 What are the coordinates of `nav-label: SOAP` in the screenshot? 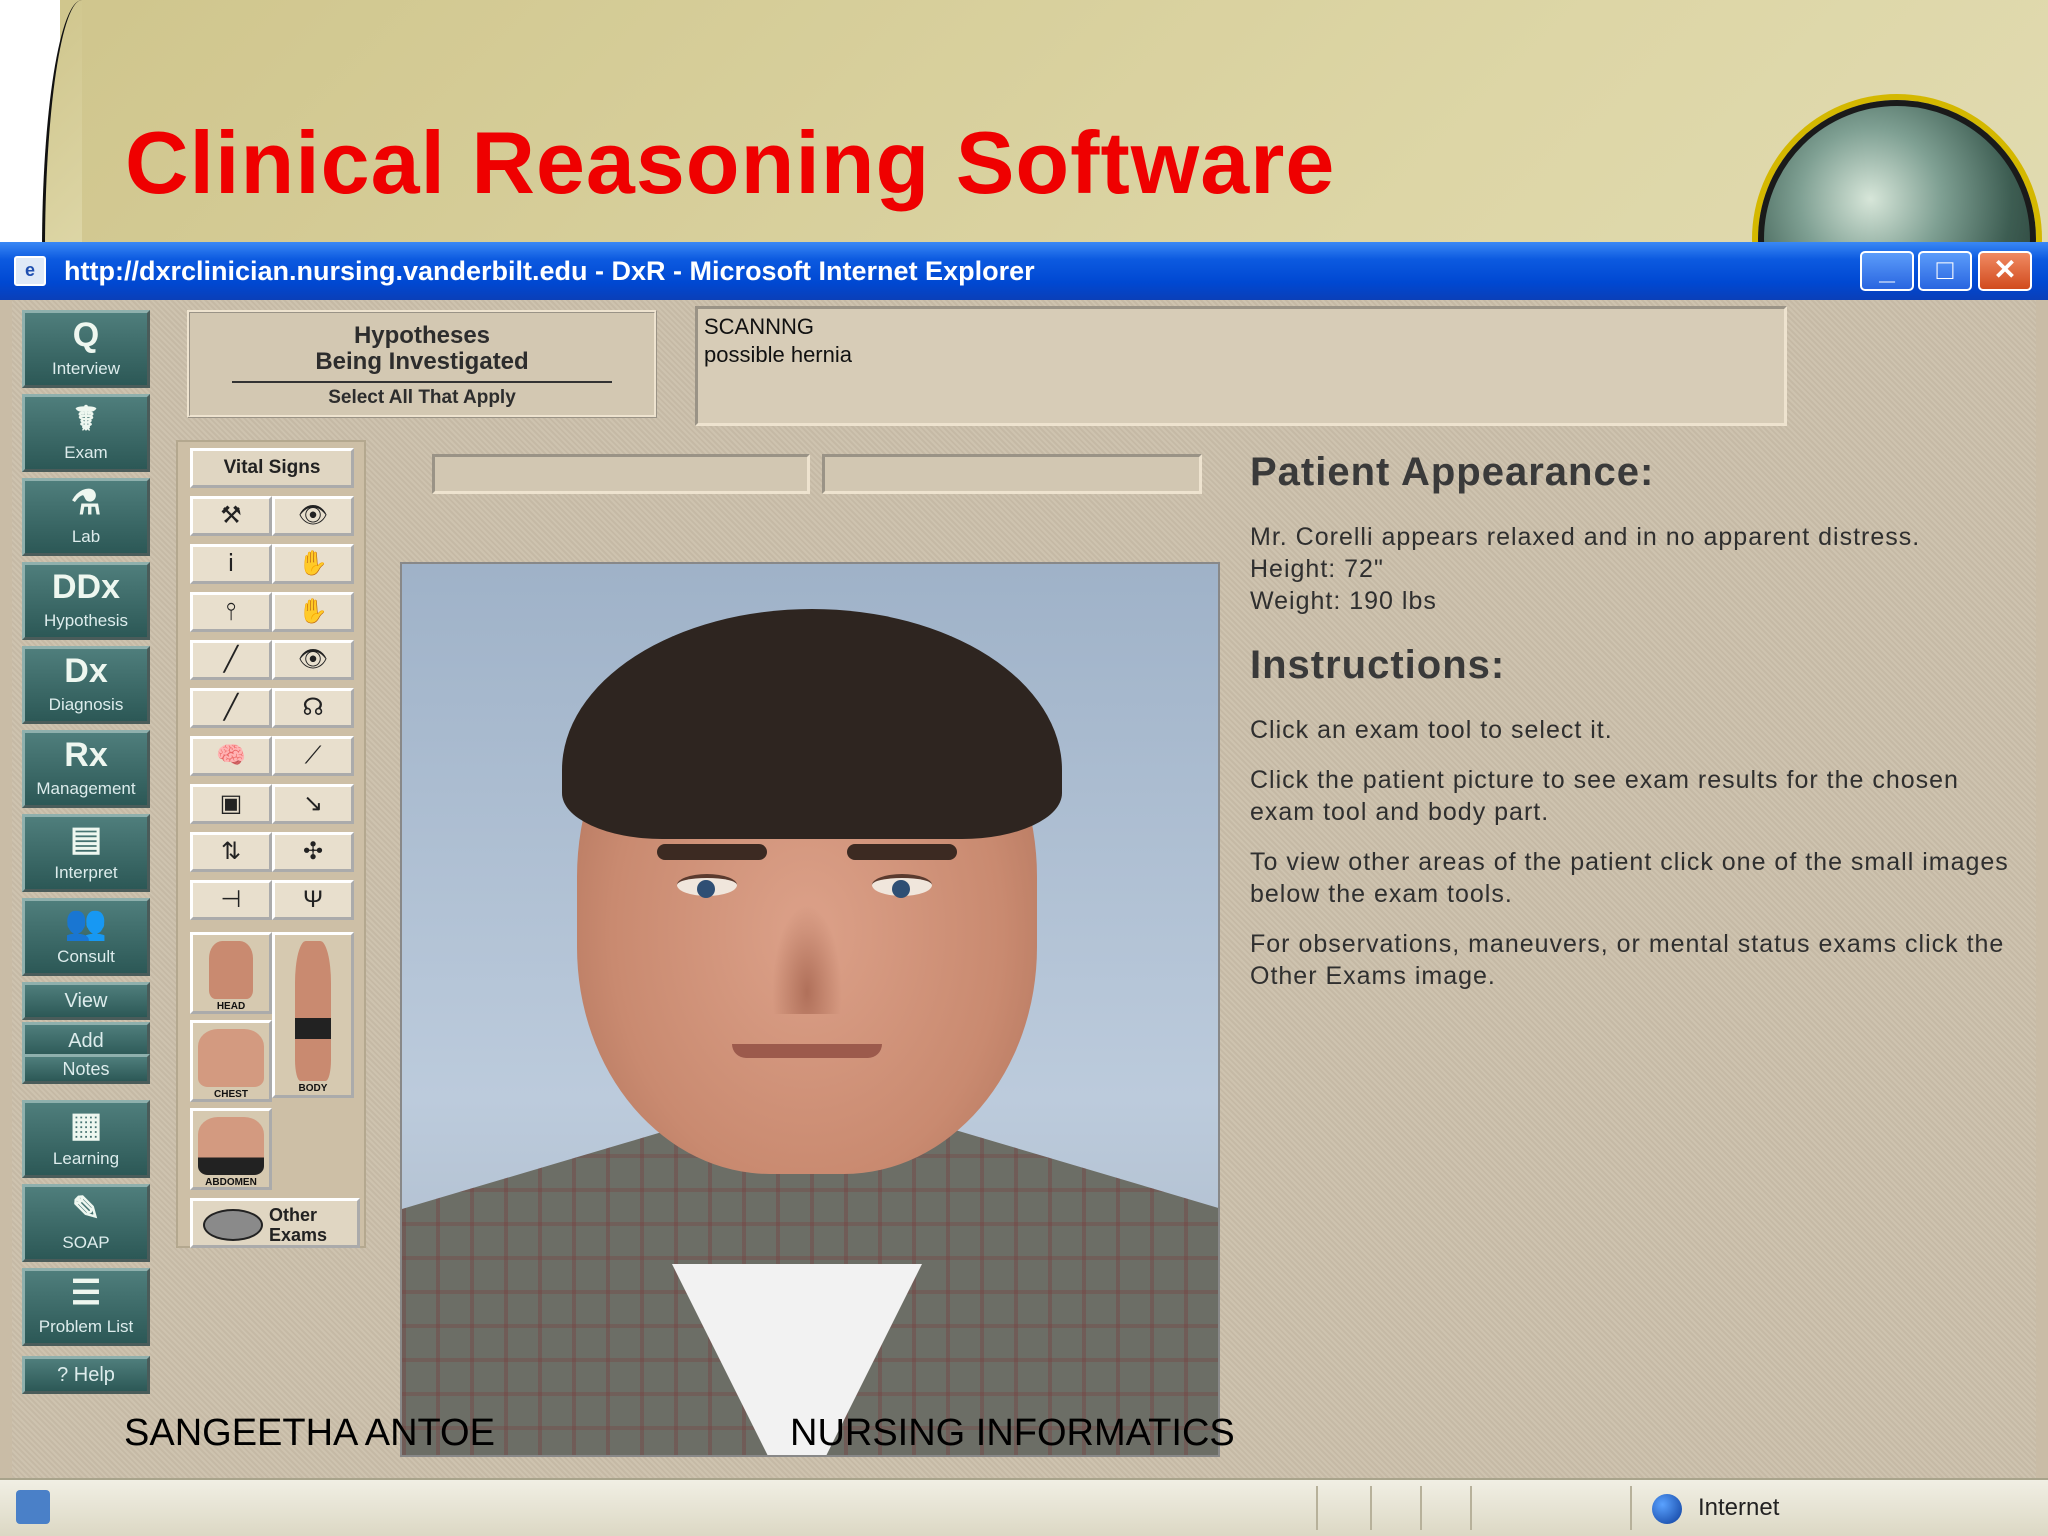 It's located at (86, 1242).